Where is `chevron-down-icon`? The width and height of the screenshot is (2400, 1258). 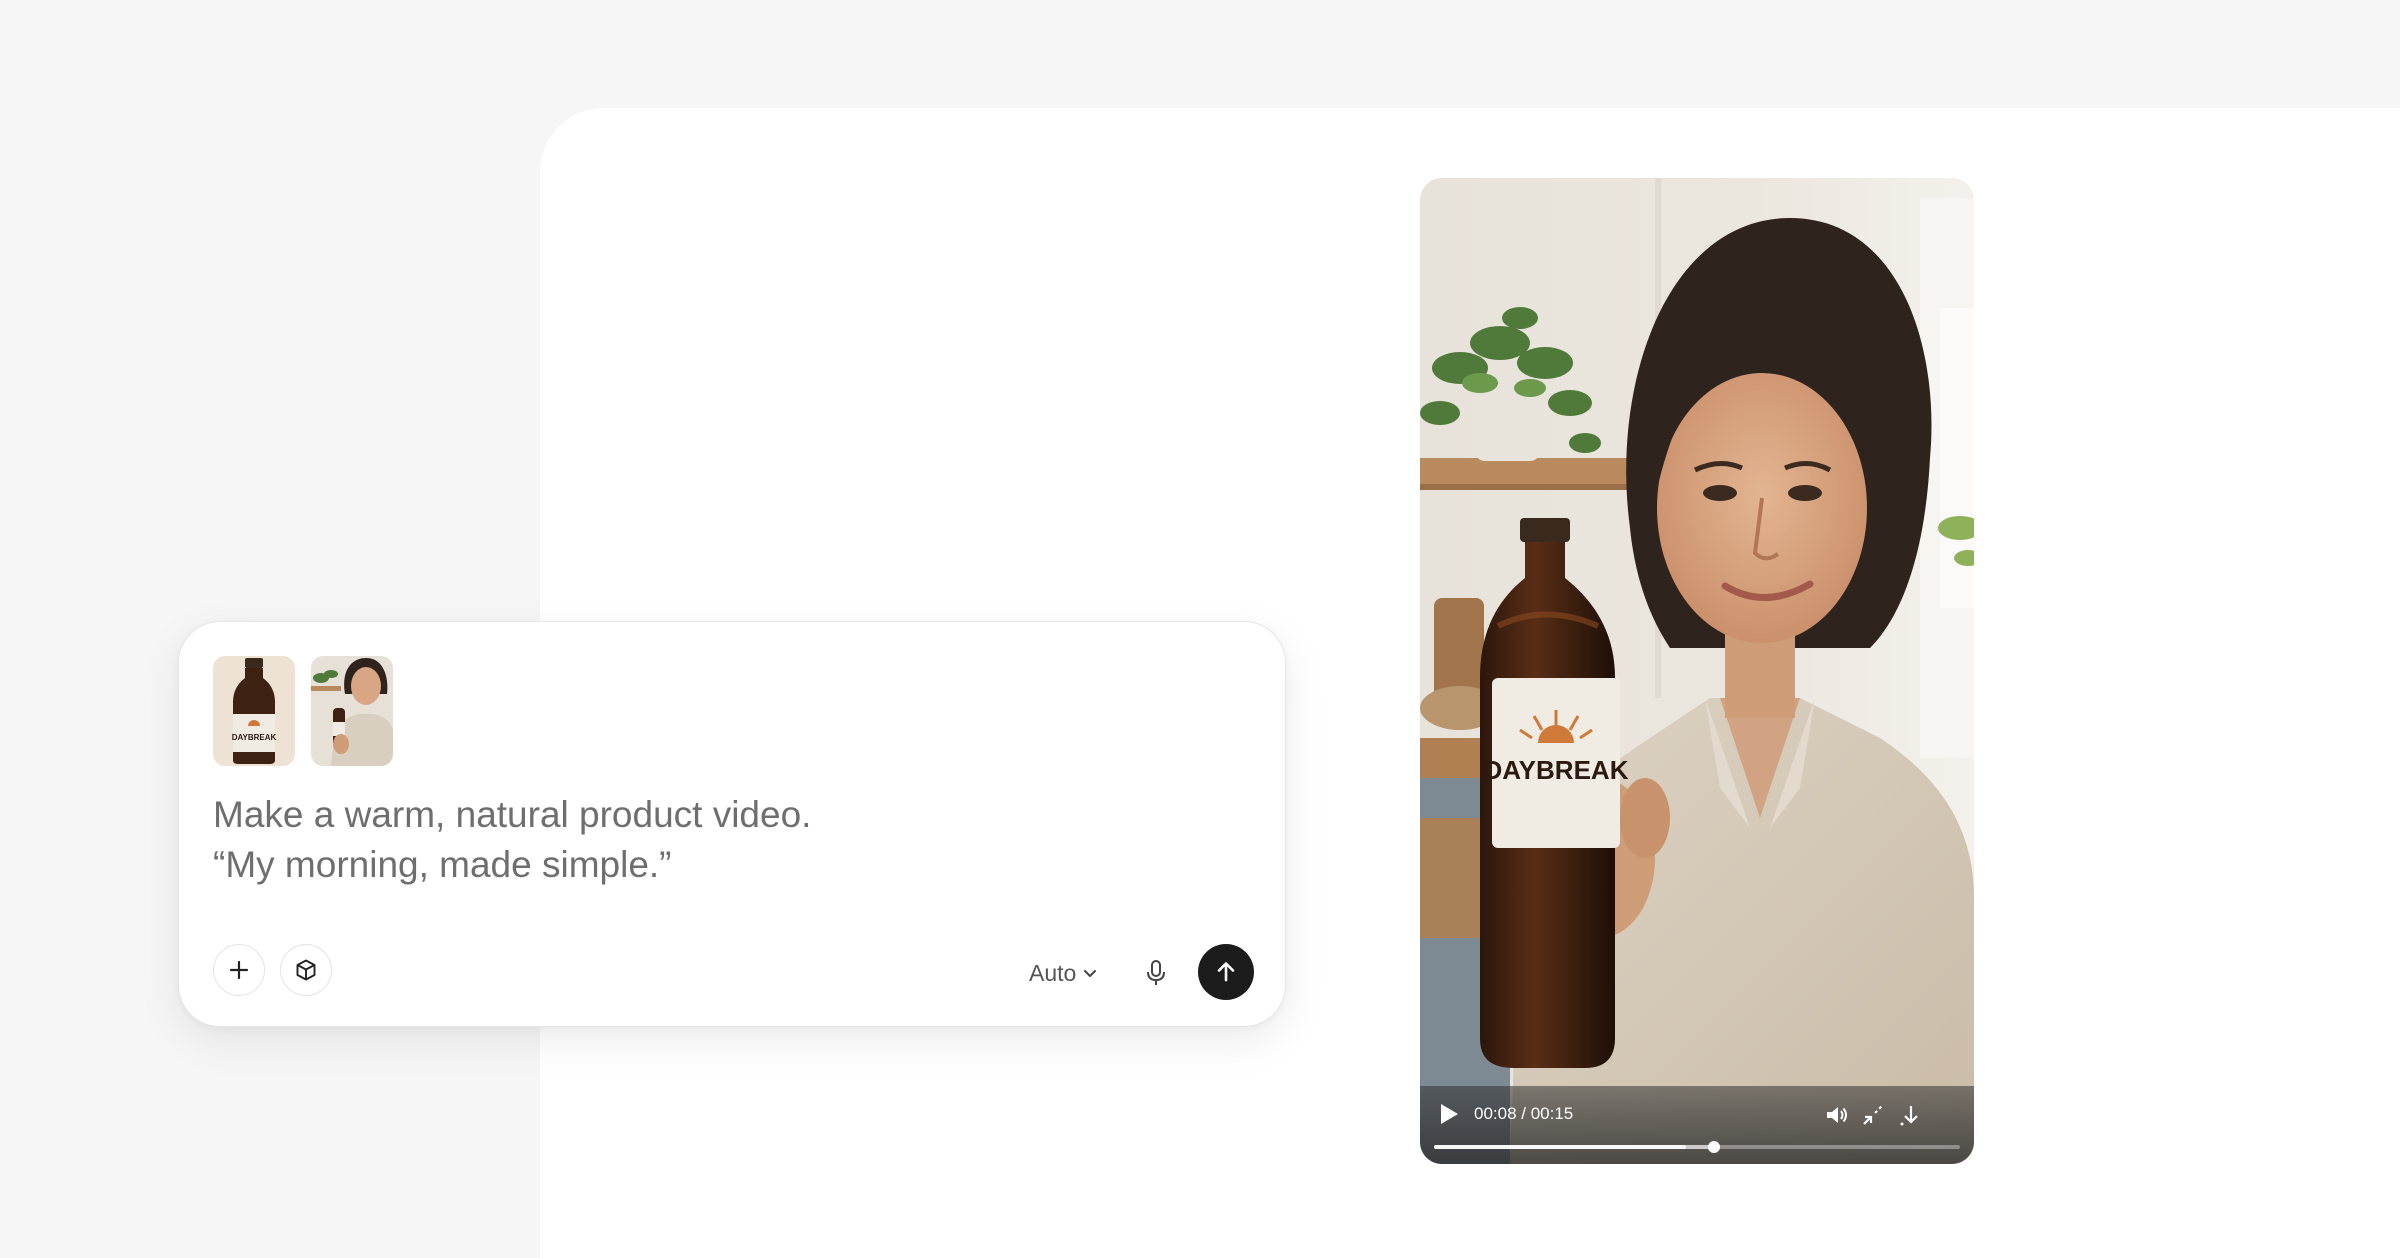
chevron-down-icon is located at coordinates (1090, 973).